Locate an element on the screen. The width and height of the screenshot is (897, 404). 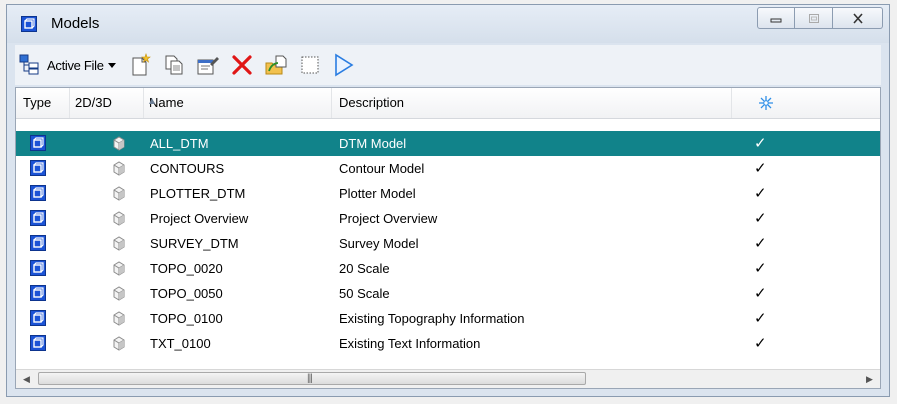
model-tree-icon is located at coordinates (29, 64).